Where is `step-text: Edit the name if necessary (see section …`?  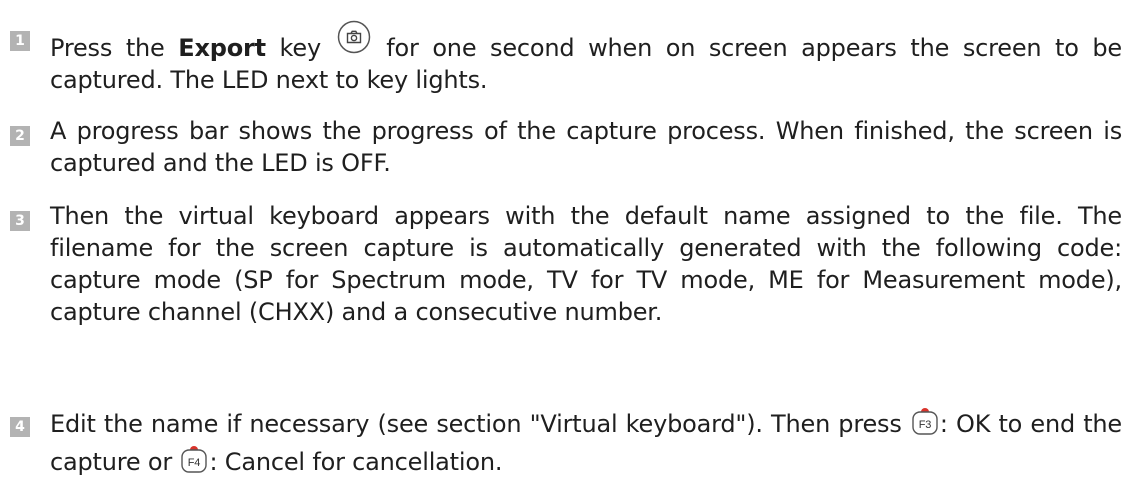 step-text: Edit the name if necessary (see section … is located at coordinates (586, 444).